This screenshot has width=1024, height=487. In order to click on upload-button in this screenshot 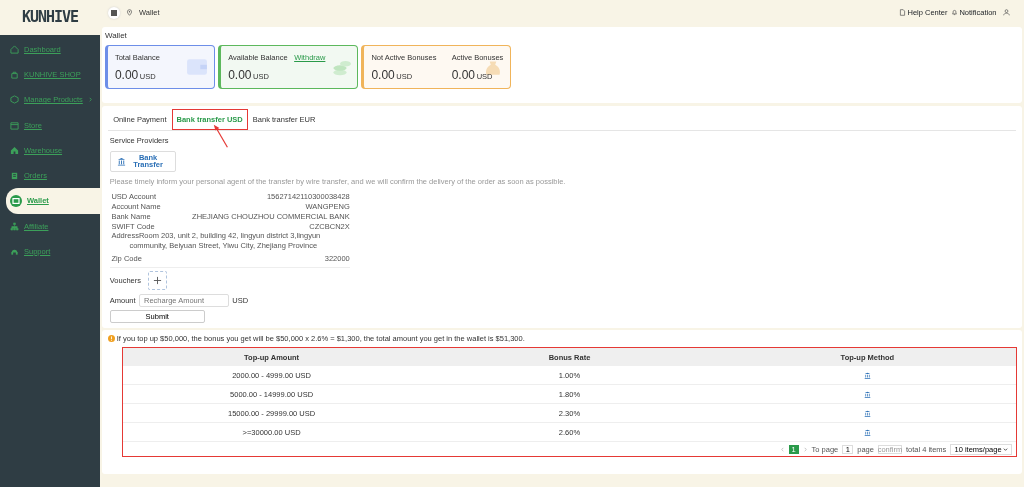, I will do `click(157, 281)`.